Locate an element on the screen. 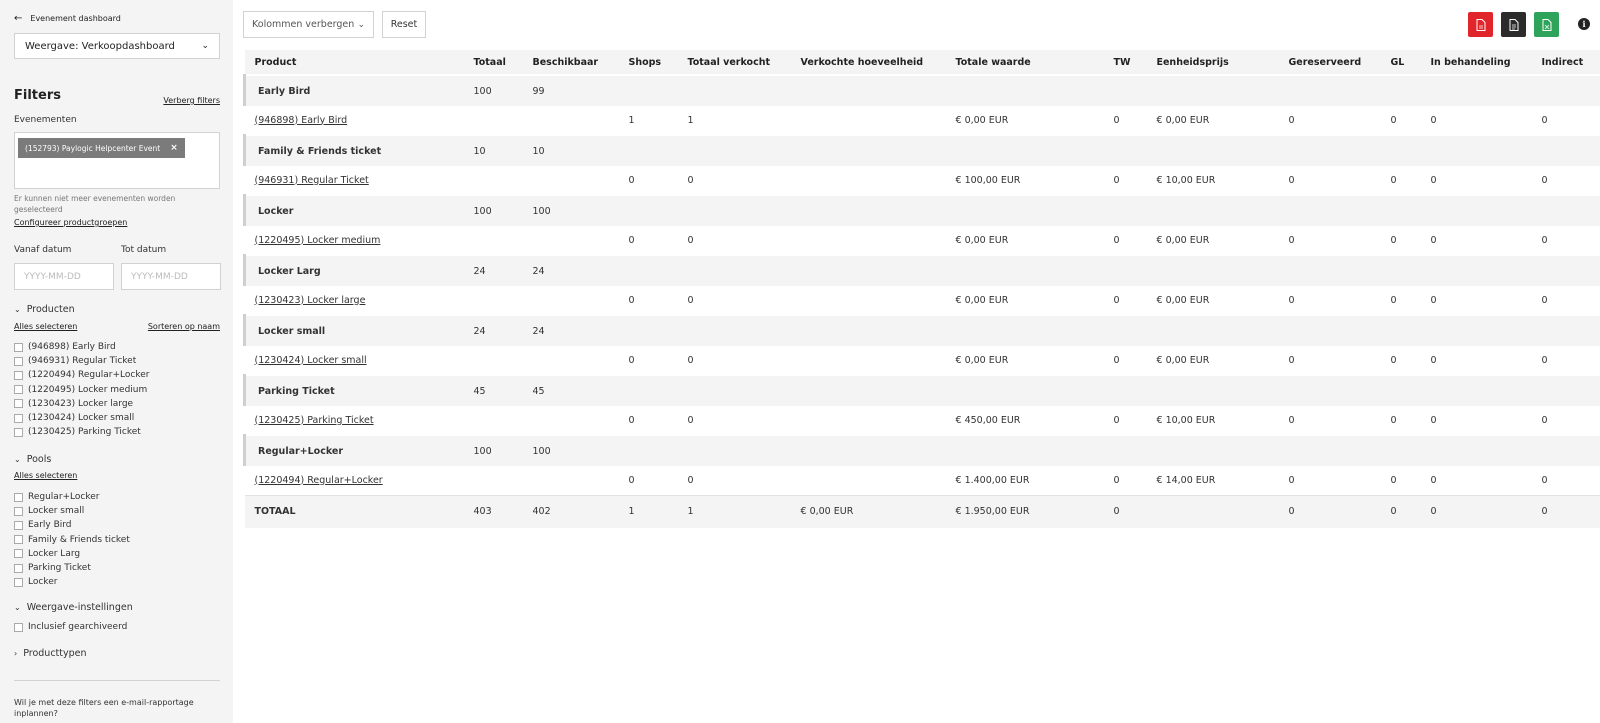 The image size is (1600, 723). include-archived-option: Inclusief gearchiveerd is located at coordinates (70, 627).